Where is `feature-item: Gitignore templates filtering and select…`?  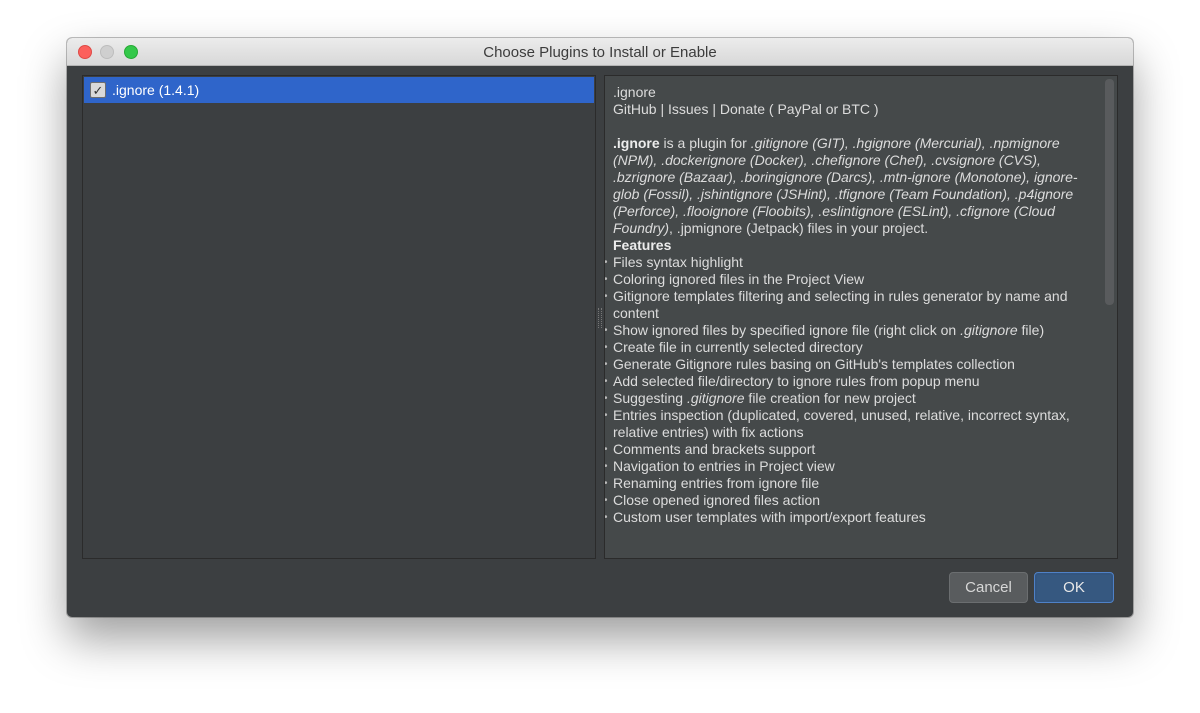
feature-item: Gitignore templates filtering and select… is located at coordinates (849, 305).